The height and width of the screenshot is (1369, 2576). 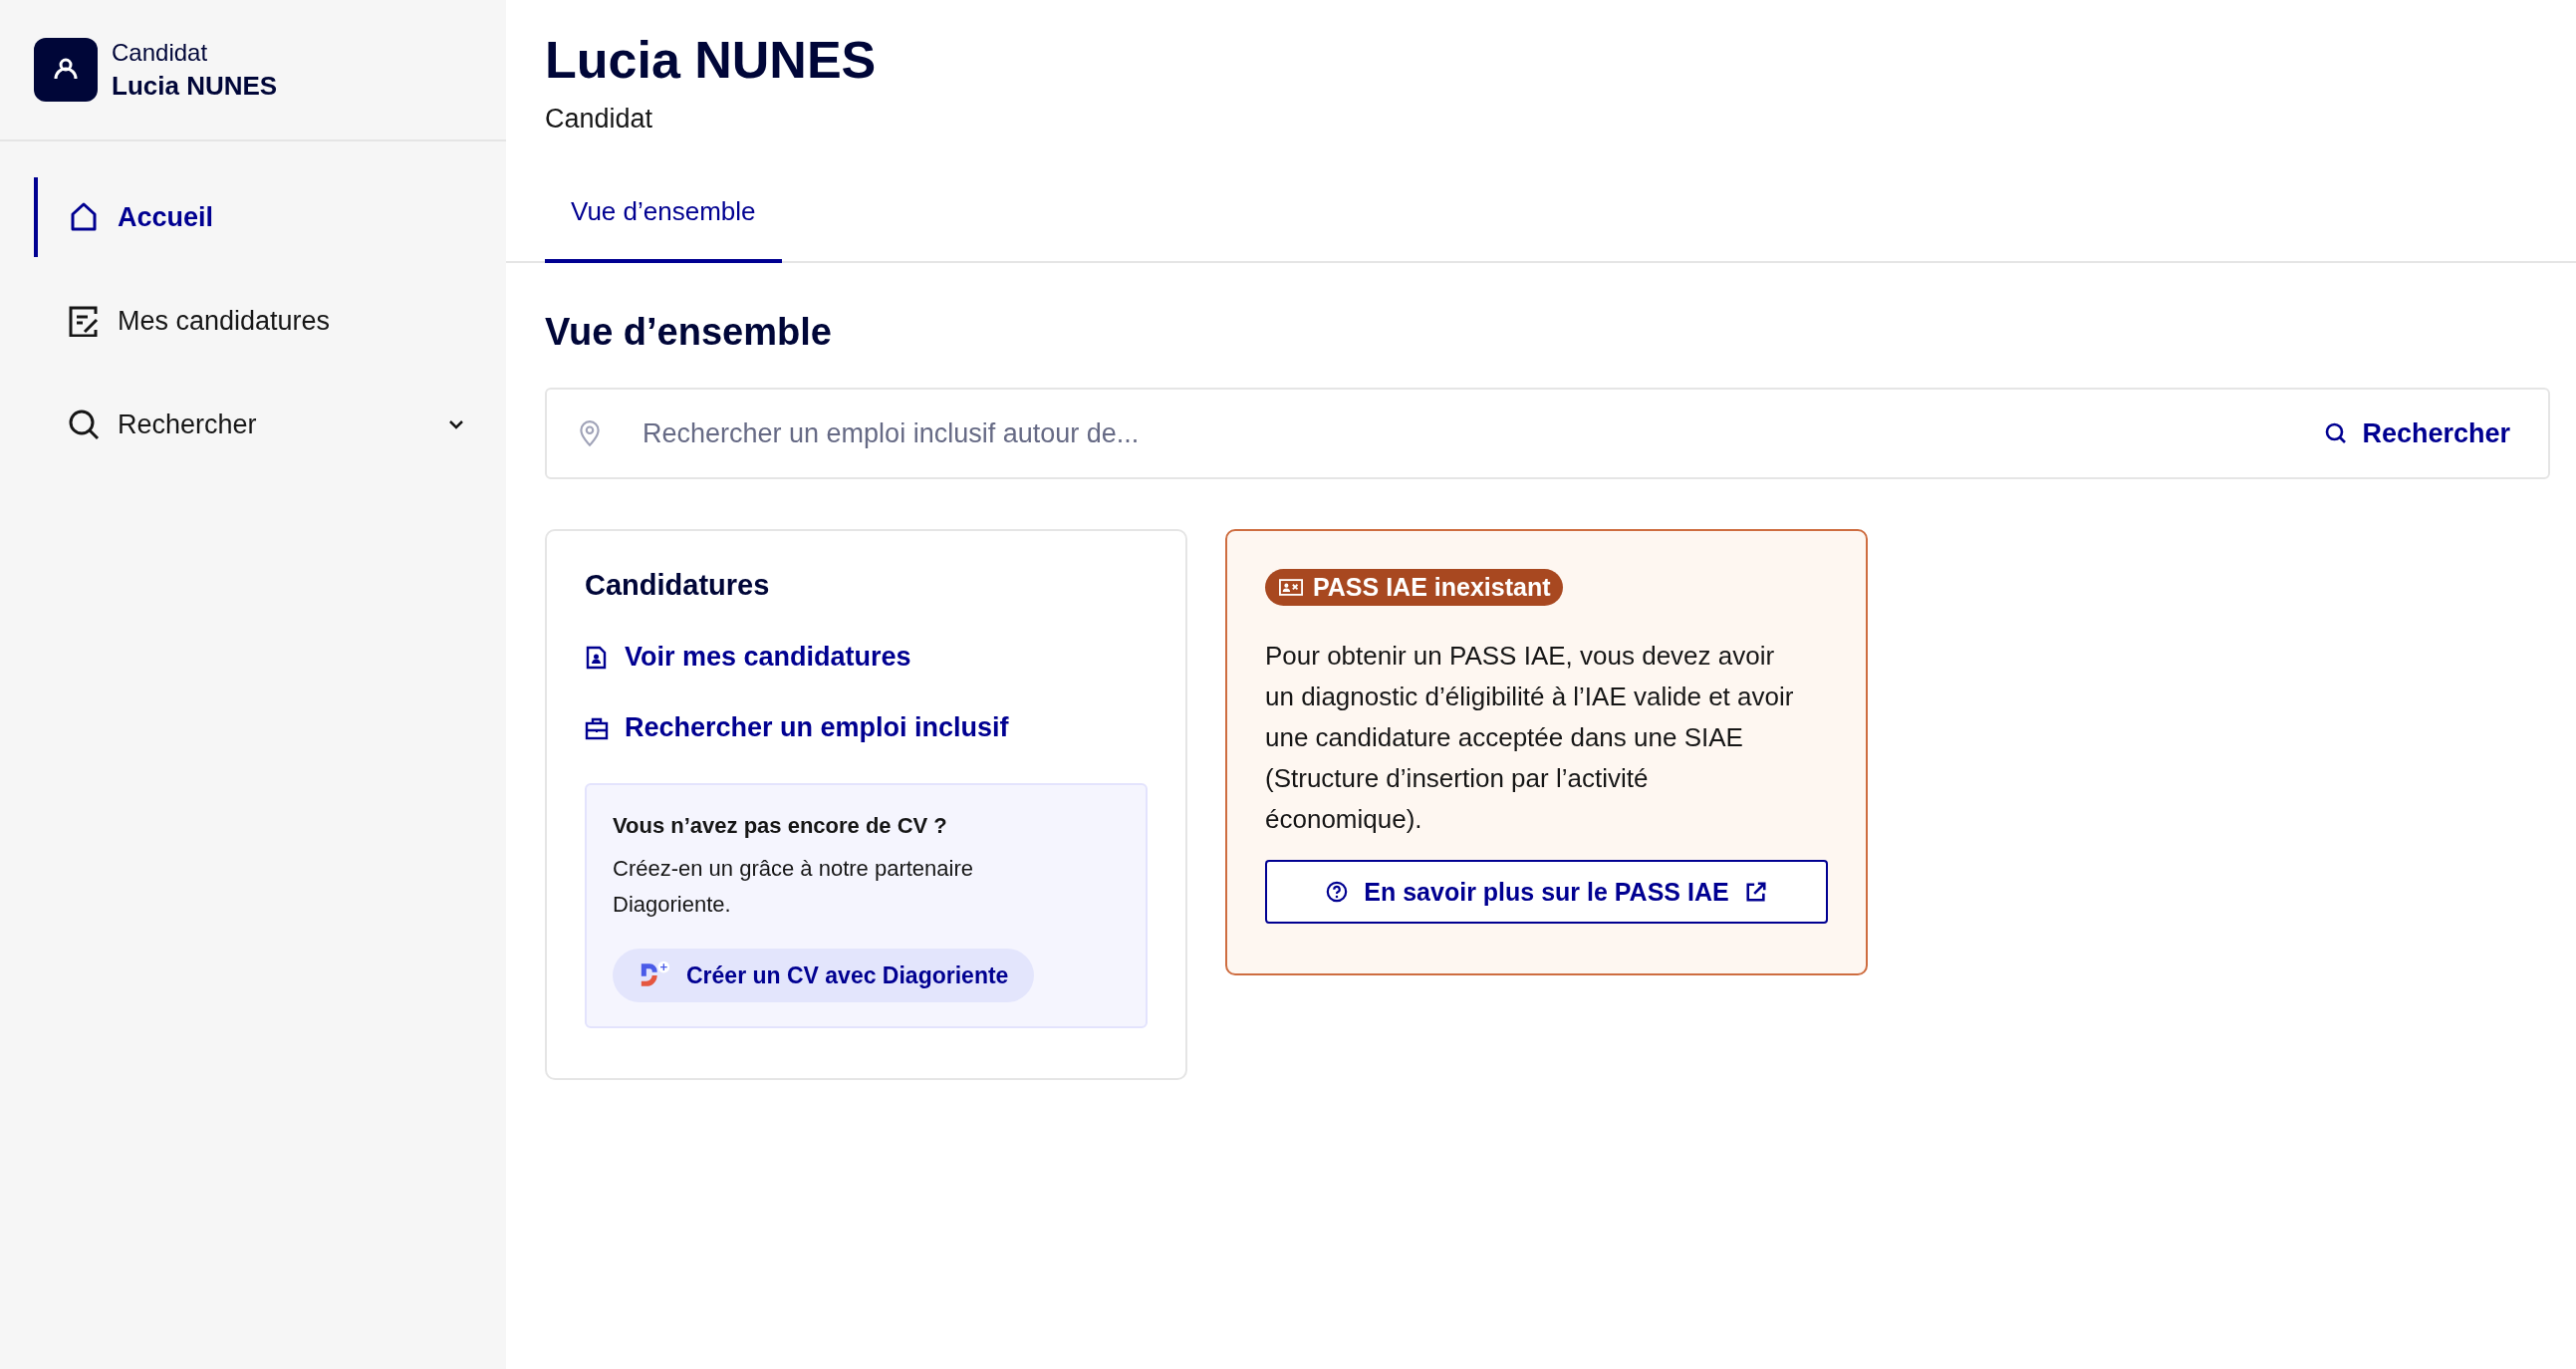 I want to click on user-avatar-icon, so click(x=66, y=70).